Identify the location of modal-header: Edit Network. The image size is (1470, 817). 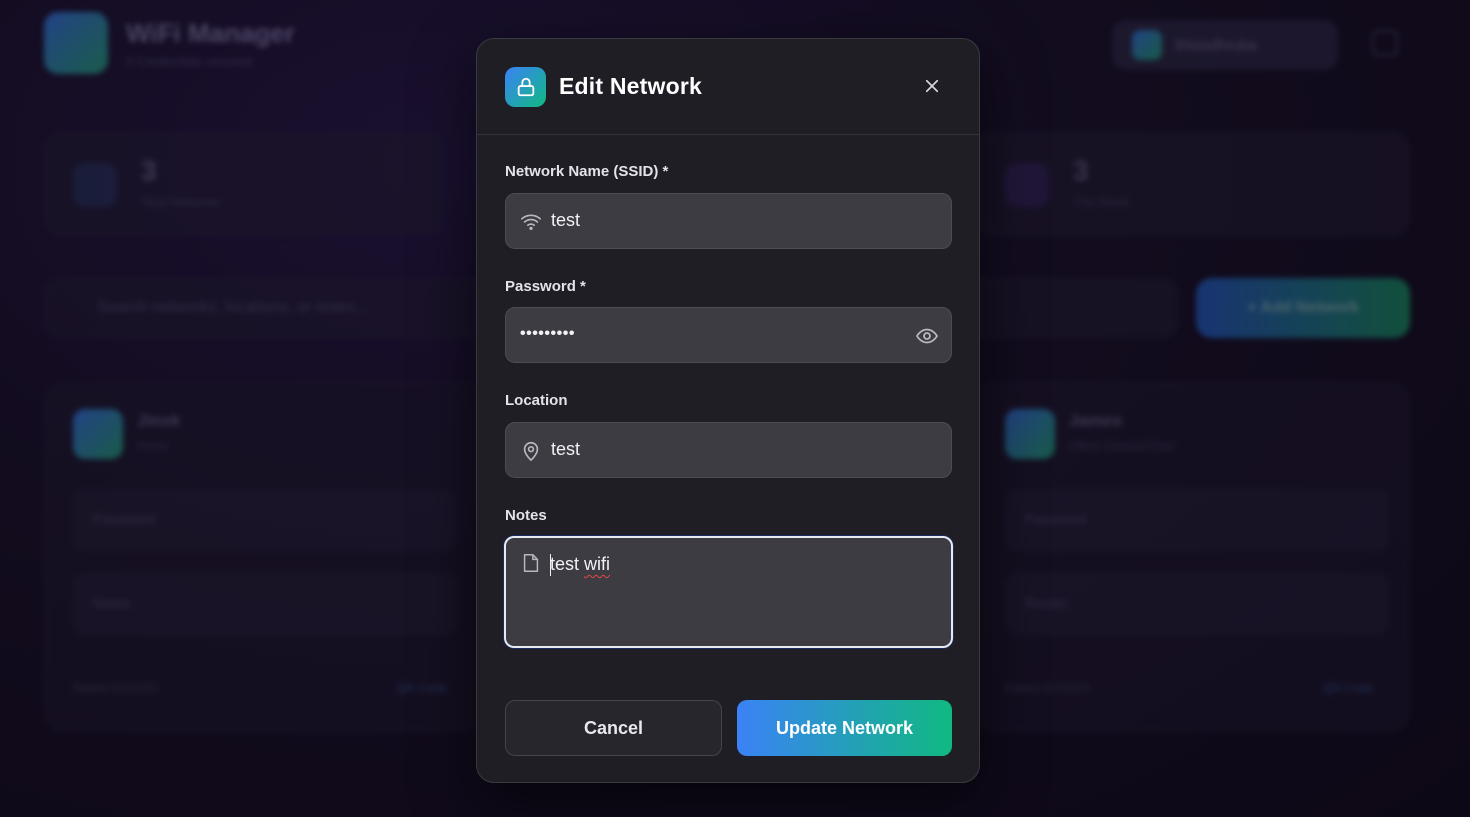
(728, 87).